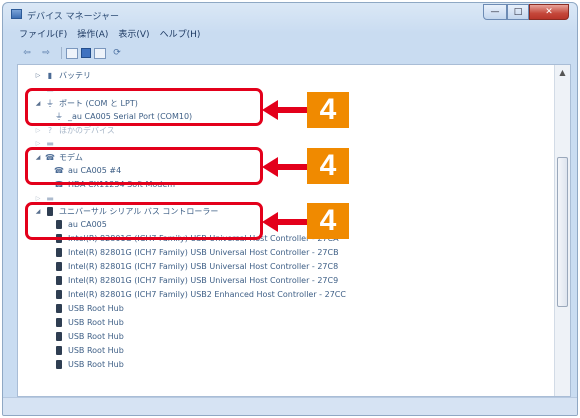 The image size is (580, 418). What do you see at coordinates (290, 35) in the screenshot?
I see `menu-bar: ファイル(F) 操作(A) 表示(V) ヘルプ(H)` at bounding box center [290, 35].